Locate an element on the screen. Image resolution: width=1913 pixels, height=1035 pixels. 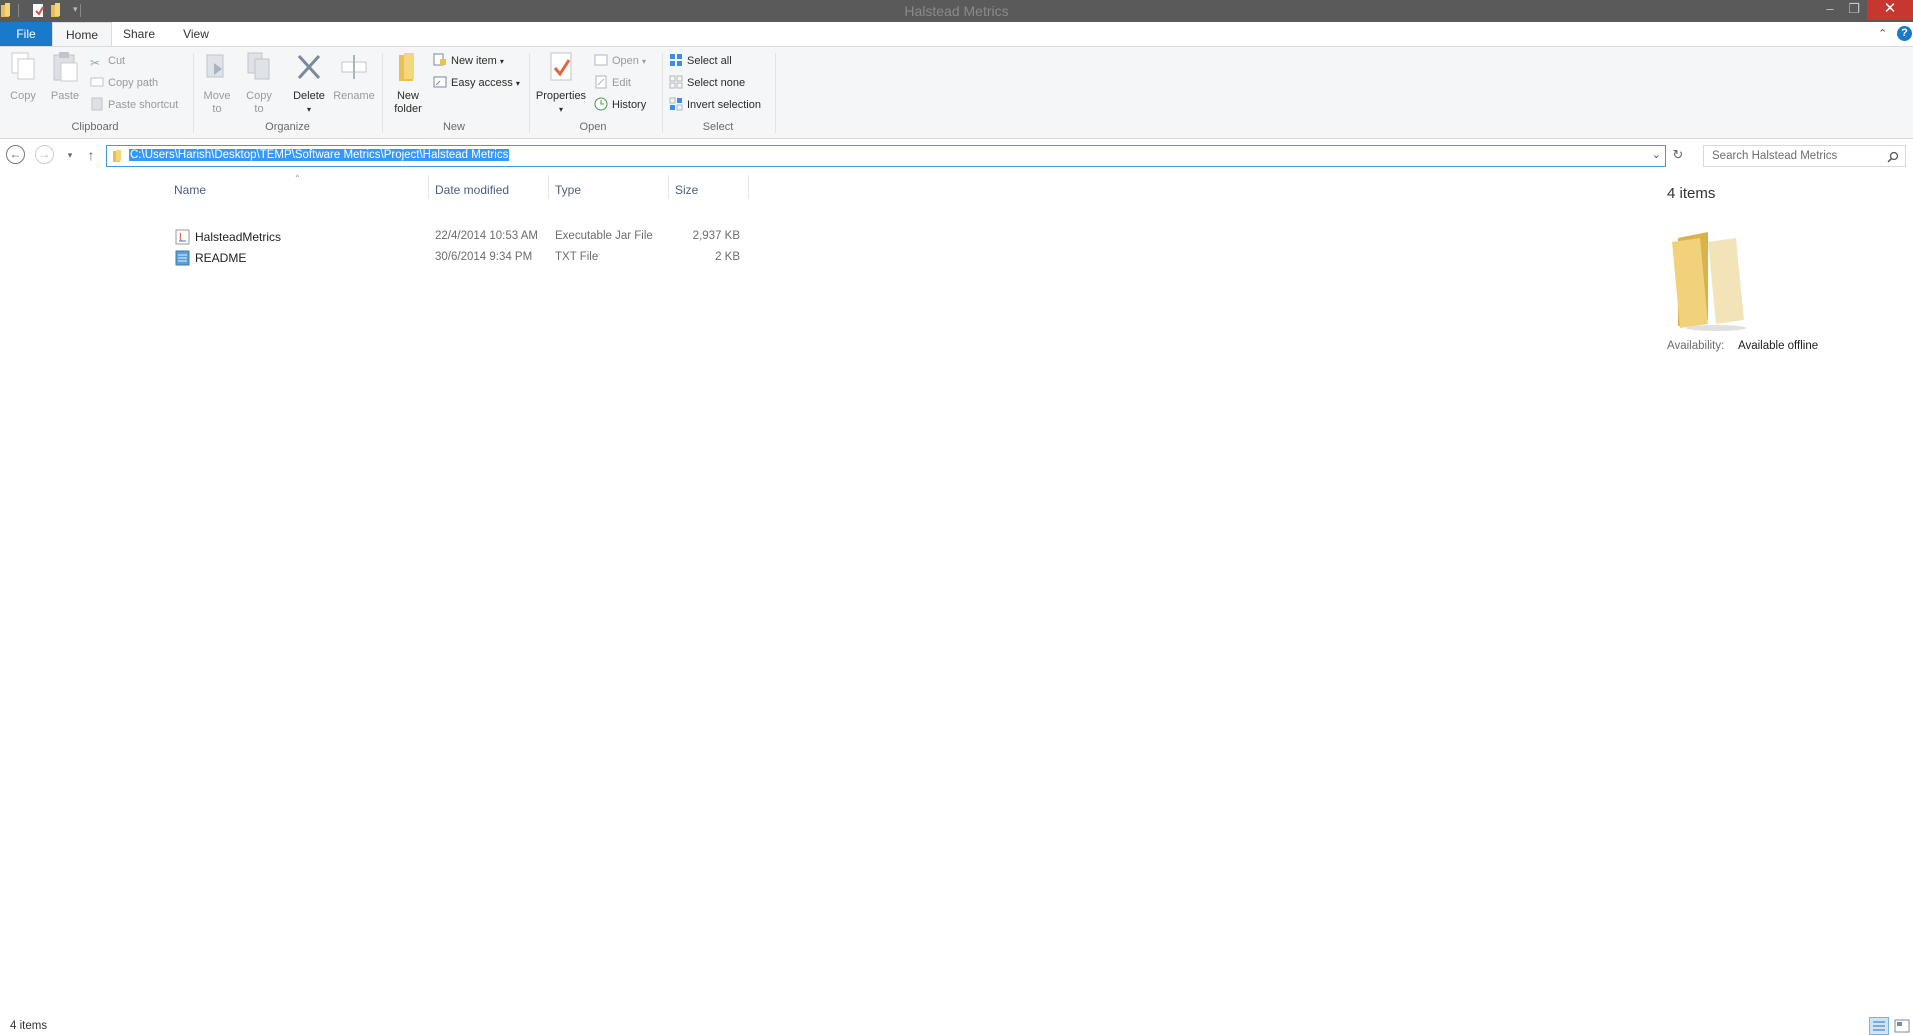
forward-arrow-icon: → is located at coordinates (44, 154).